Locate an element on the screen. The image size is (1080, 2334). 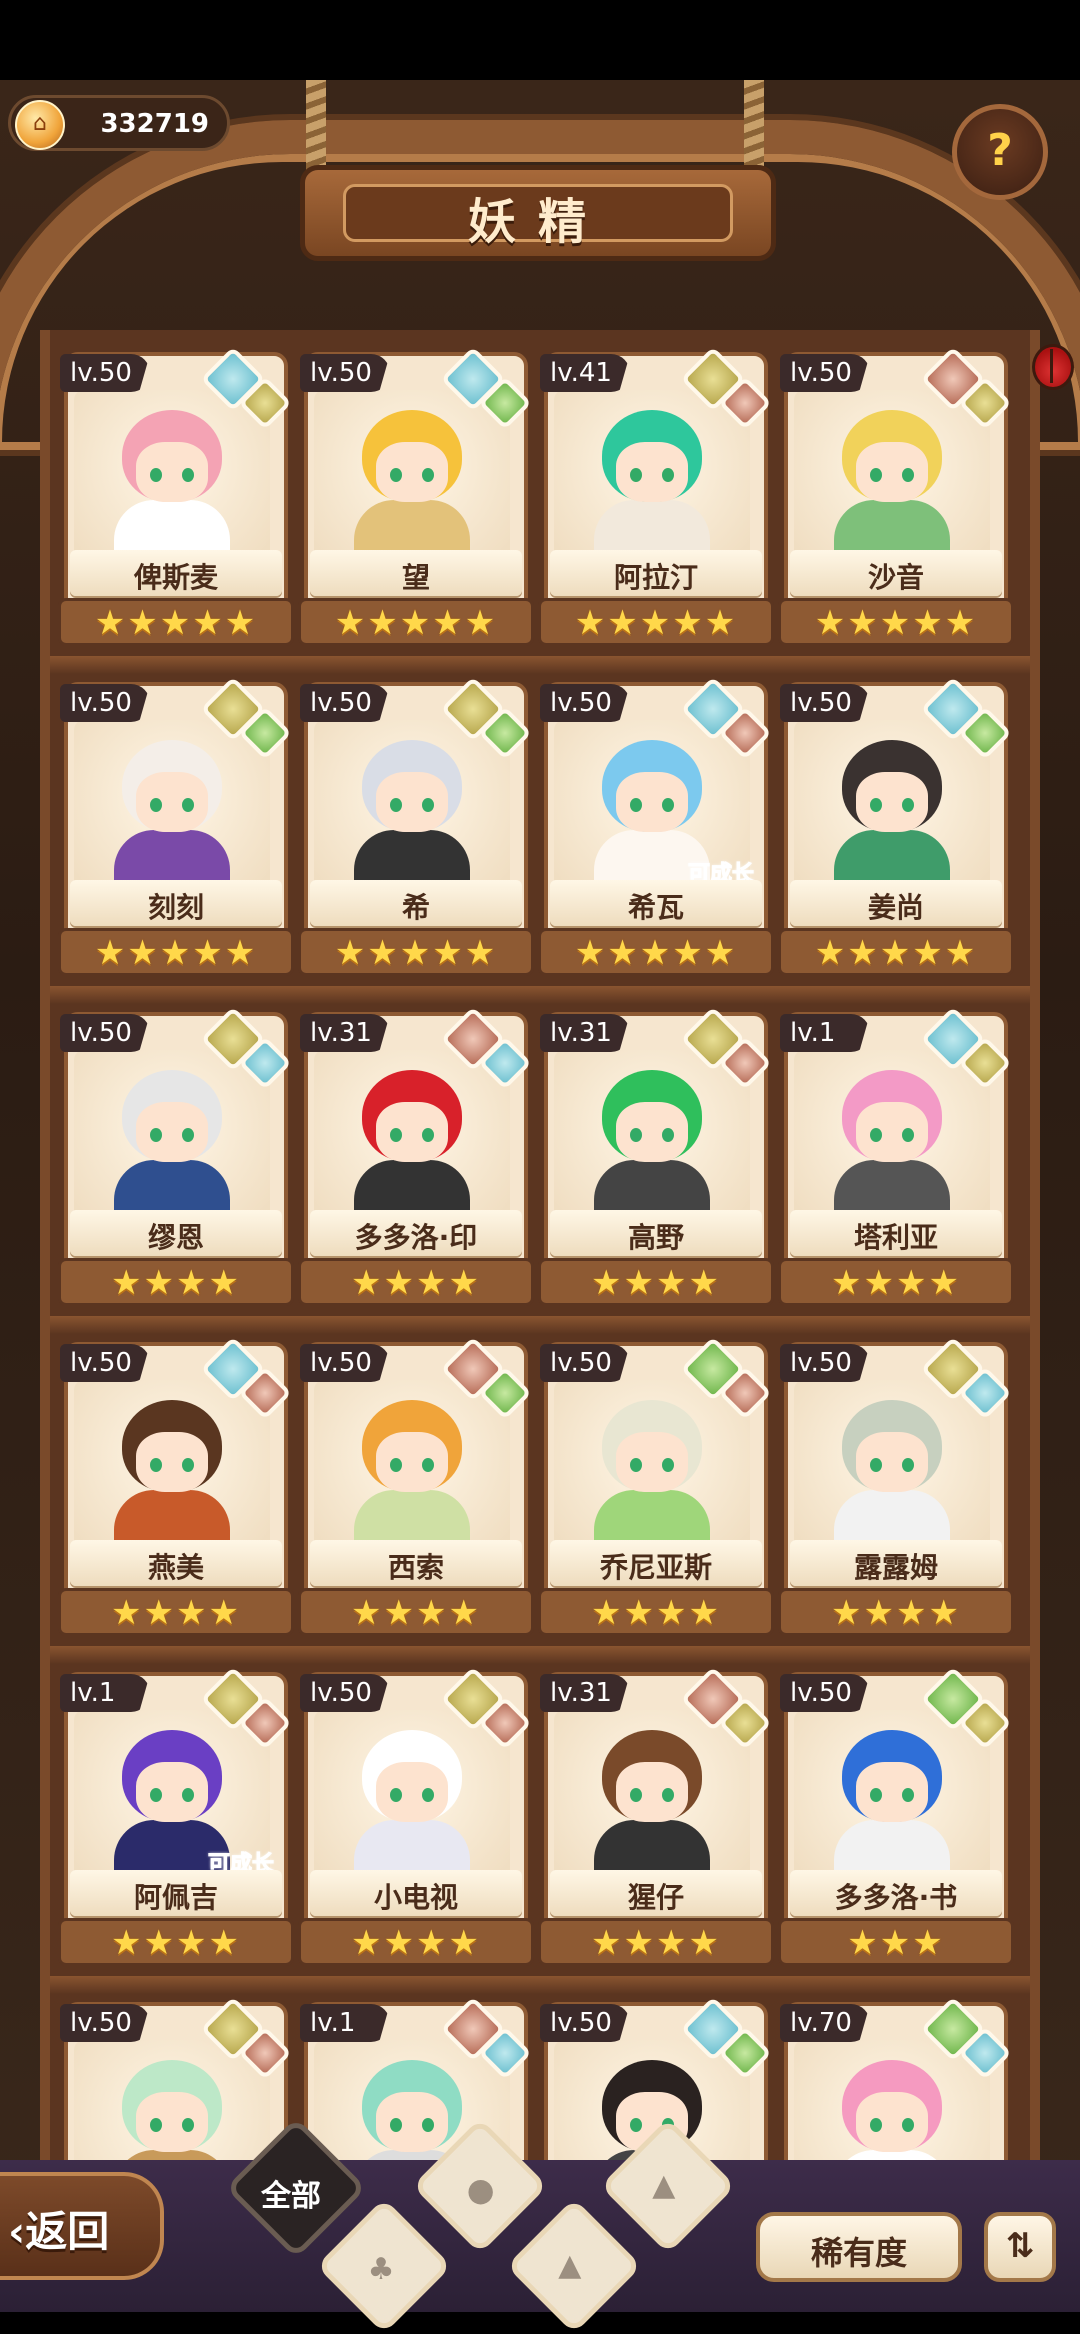
fairy-name: 沙音 is located at coordinates (895, 577).